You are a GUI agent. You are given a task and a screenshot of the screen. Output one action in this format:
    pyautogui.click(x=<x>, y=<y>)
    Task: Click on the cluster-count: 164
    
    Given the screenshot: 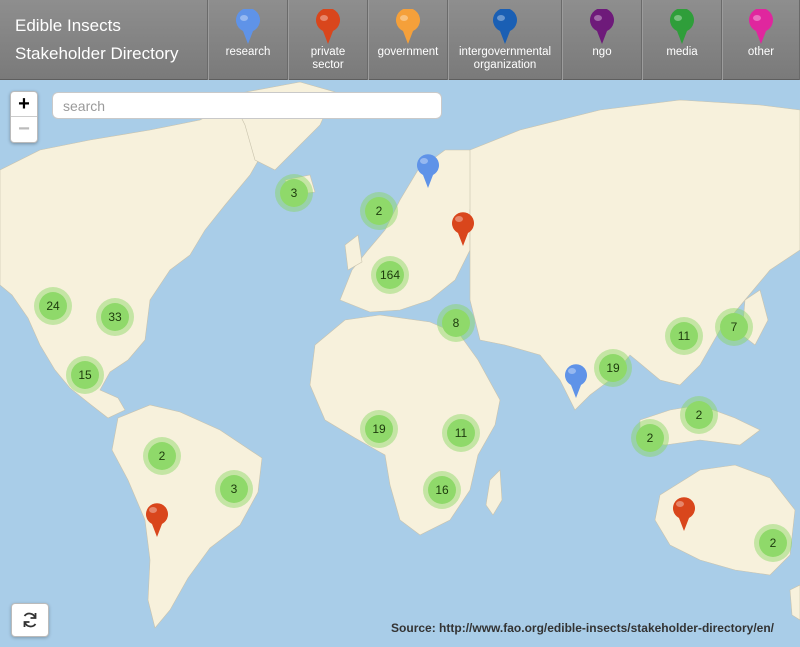 What is the action you would take?
    pyautogui.click(x=390, y=275)
    